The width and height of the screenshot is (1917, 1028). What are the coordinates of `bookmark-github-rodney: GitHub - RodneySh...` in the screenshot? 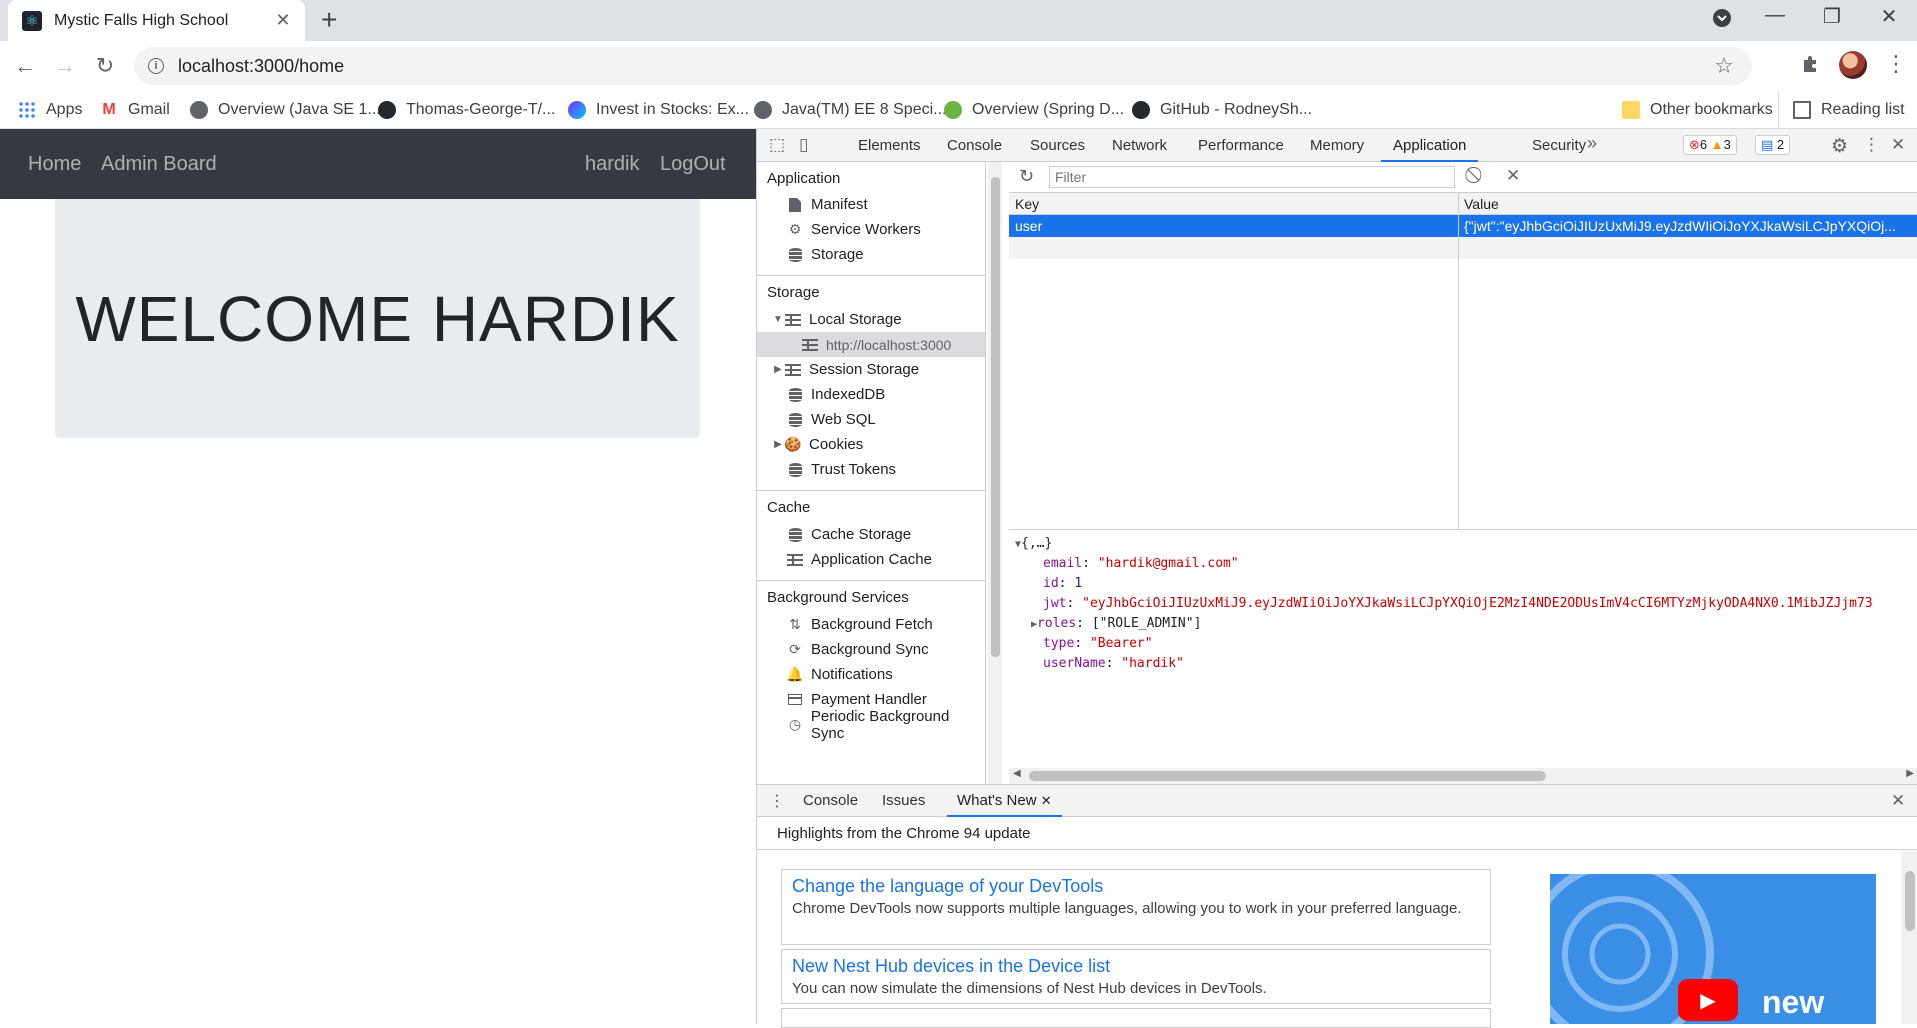 It's located at (1222, 110).